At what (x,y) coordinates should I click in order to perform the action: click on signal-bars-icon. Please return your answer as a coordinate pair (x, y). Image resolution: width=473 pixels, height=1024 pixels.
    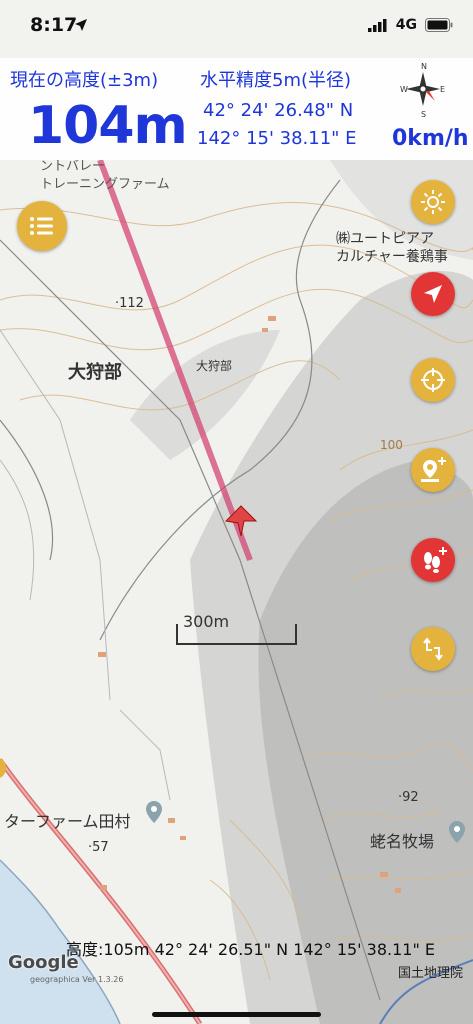
    Looking at the image, I should click on (377, 25).